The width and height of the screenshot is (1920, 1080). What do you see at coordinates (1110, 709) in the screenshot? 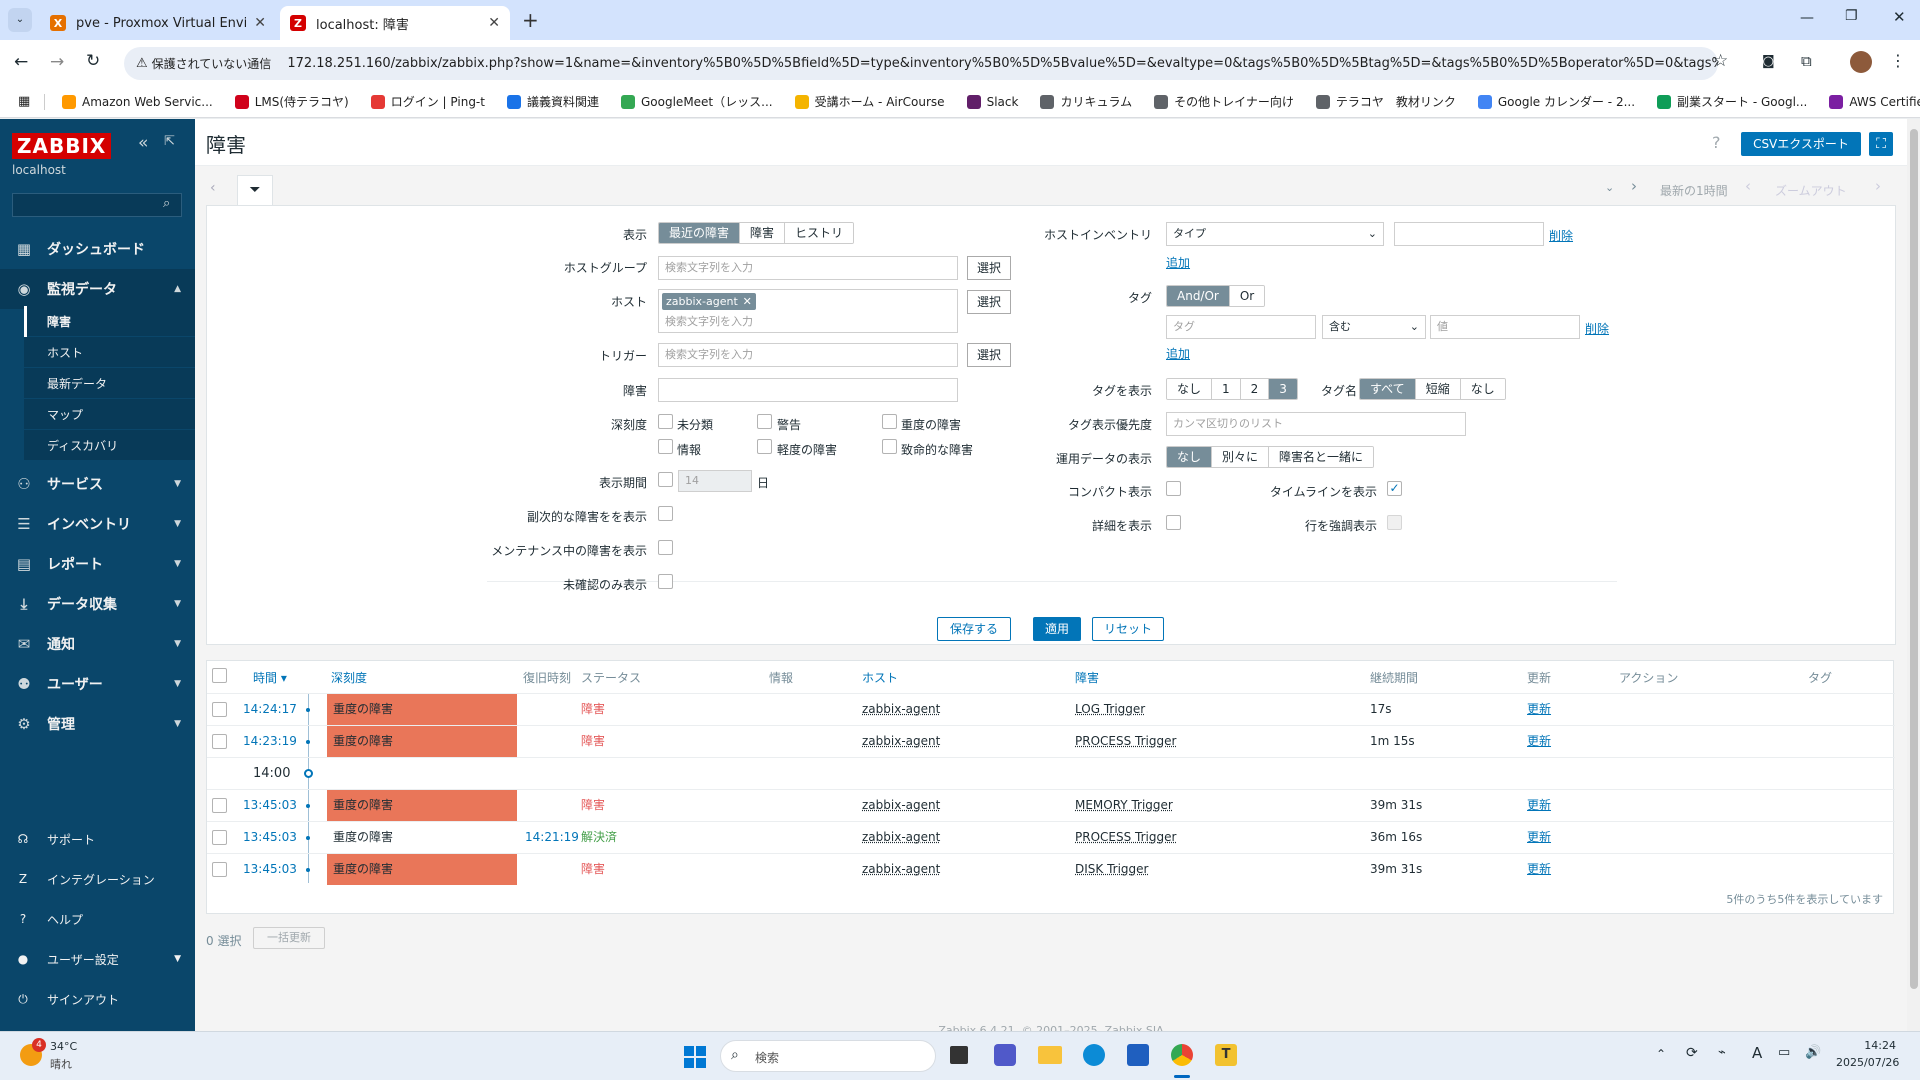
I see `problem-link: LOG Trigger` at bounding box center [1110, 709].